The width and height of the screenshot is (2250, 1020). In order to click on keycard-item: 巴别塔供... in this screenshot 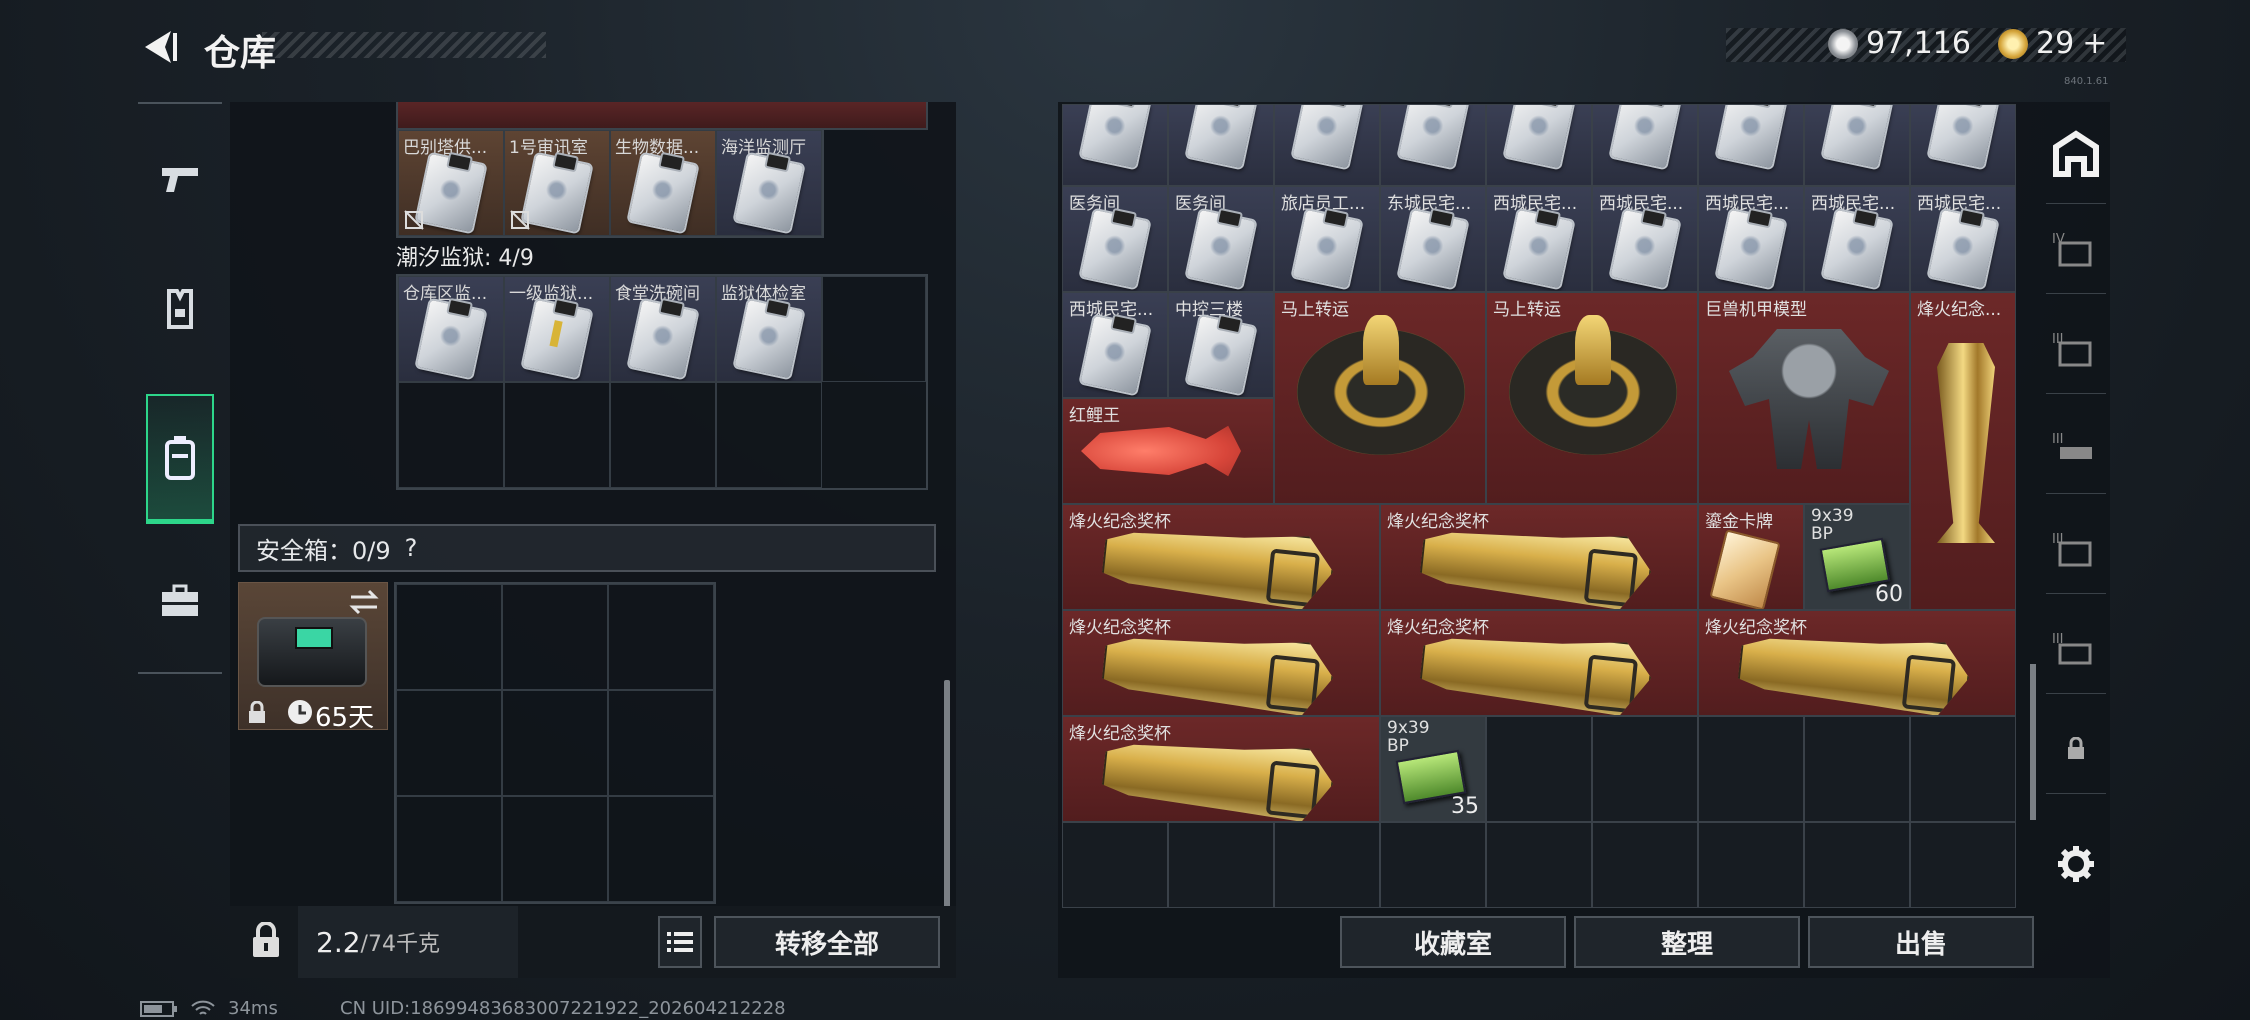, I will do `click(451, 183)`.